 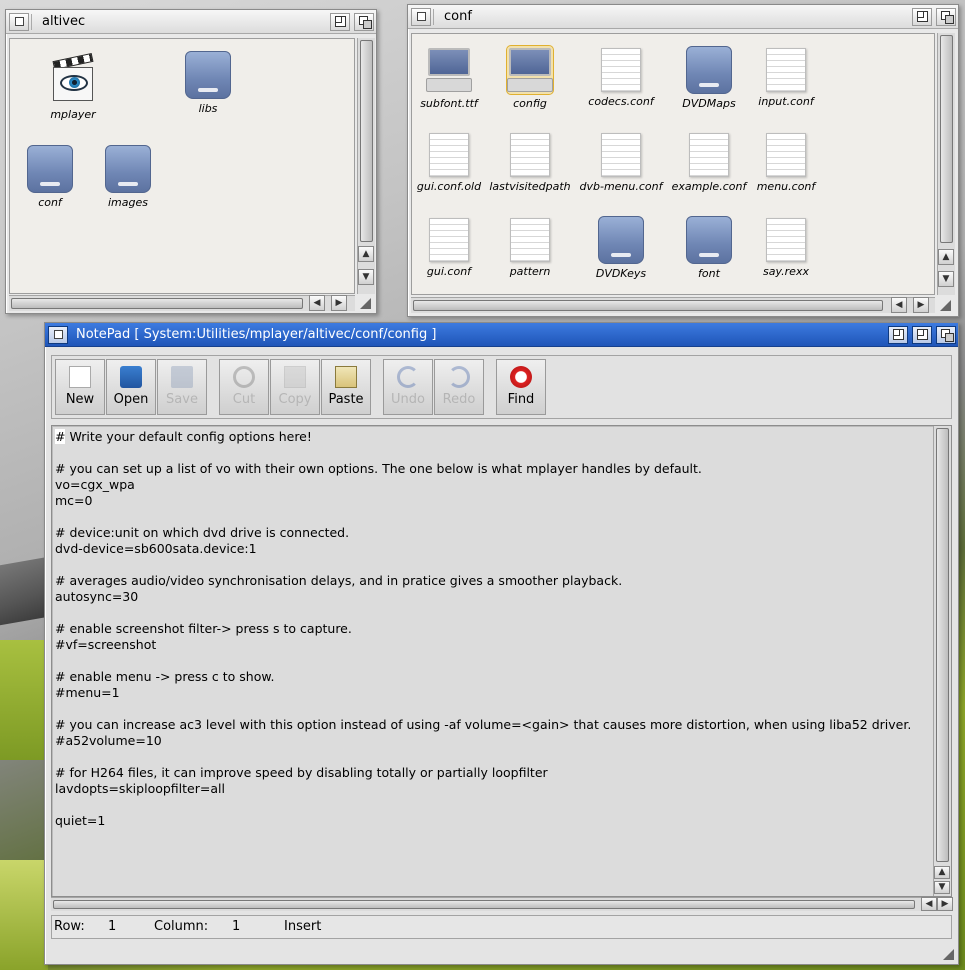 I want to click on clipboard-icon, so click(x=346, y=377).